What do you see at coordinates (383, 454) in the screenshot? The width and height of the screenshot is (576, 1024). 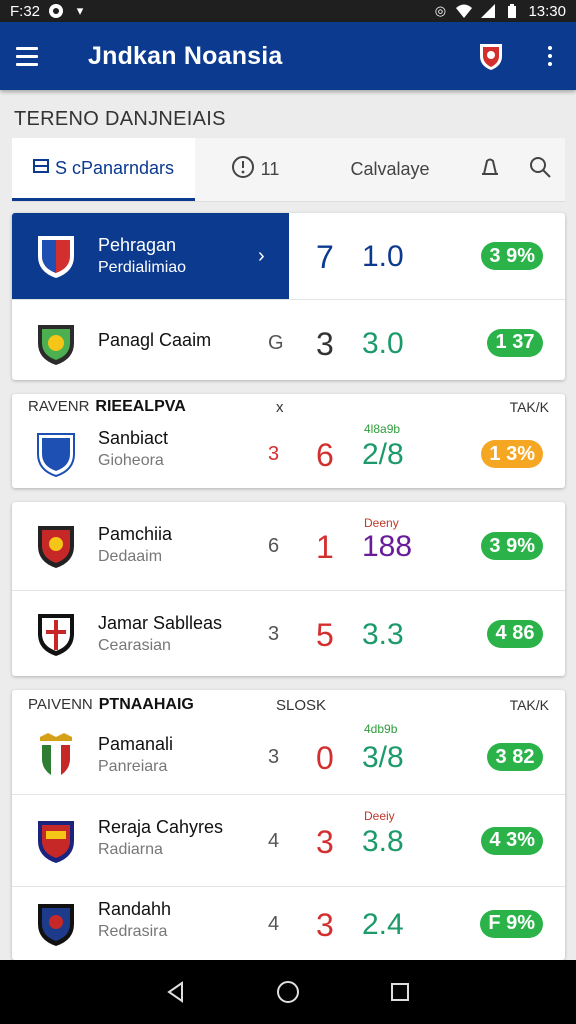 I see `score-value: 2/8` at bounding box center [383, 454].